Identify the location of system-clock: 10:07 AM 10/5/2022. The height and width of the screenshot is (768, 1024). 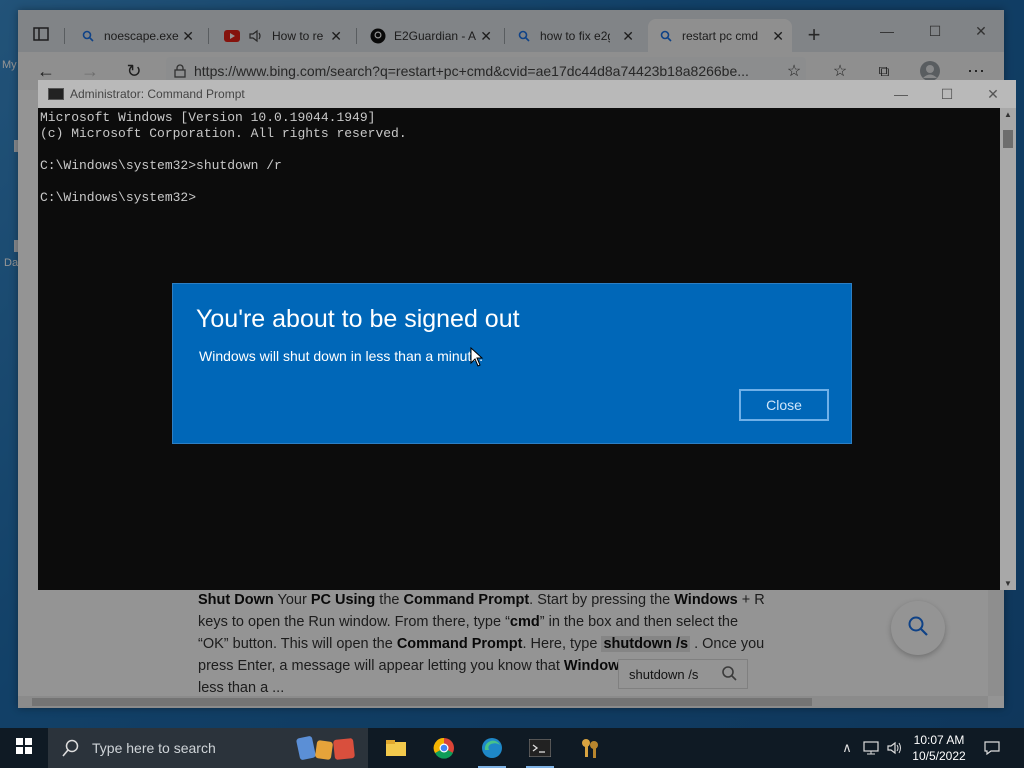
(939, 748).